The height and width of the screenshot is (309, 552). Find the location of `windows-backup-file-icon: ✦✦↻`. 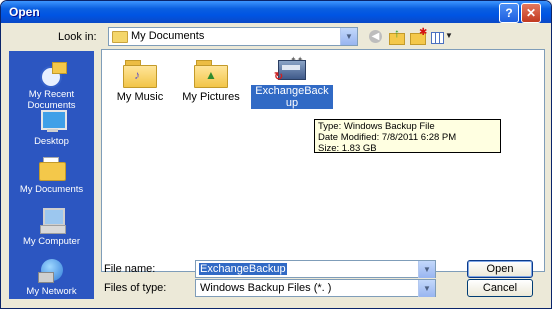

windows-backup-file-icon: ✦✦↻ is located at coordinates (291, 68).